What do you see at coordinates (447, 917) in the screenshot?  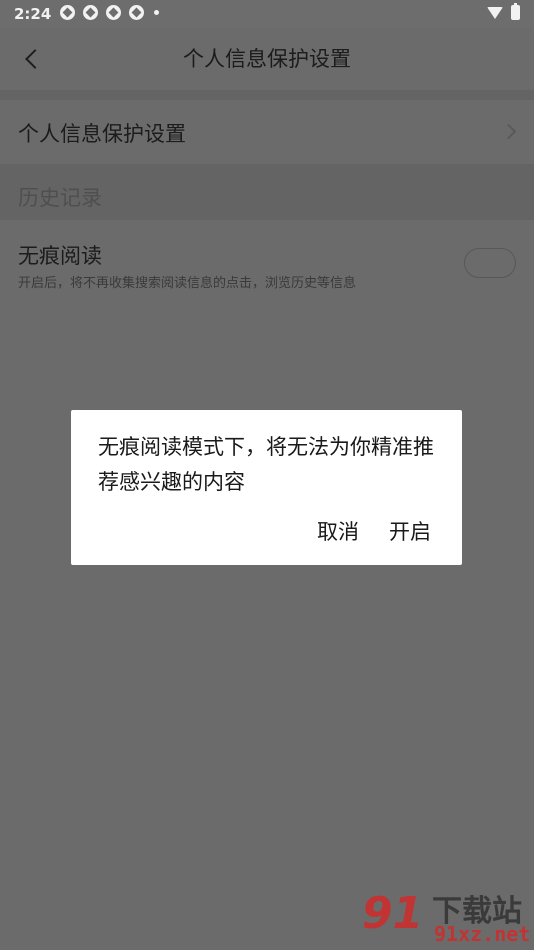 I see `watermark-logo: 91 下载站 91xz.net` at bounding box center [447, 917].